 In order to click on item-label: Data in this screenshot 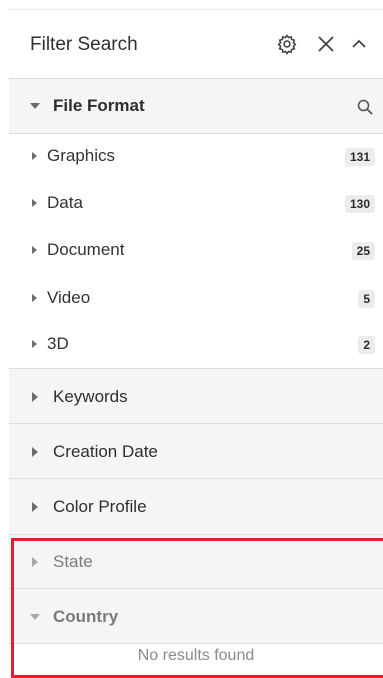, I will do `click(65, 202)`.